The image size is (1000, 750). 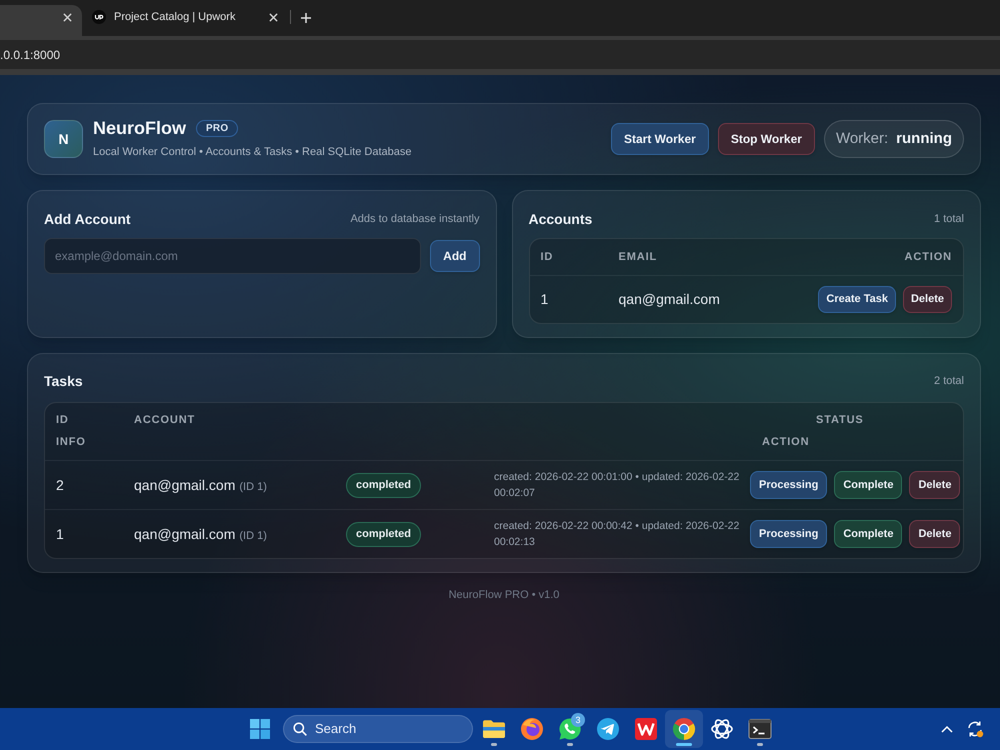 What do you see at coordinates (99, 17) in the screenshot?
I see `circle-logo-icon` at bounding box center [99, 17].